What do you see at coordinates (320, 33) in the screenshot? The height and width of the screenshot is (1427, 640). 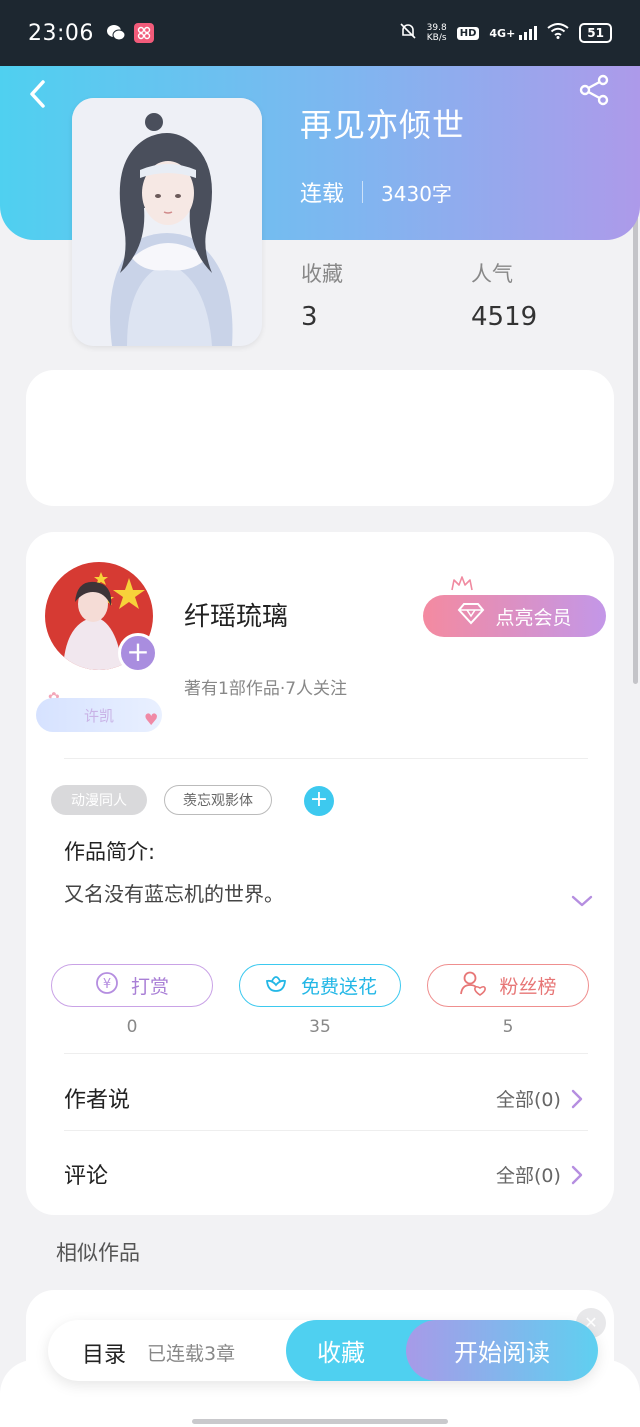 I see `status-bar: 23:06 39.8 KB/s HD 4G+ 51` at bounding box center [320, 33].